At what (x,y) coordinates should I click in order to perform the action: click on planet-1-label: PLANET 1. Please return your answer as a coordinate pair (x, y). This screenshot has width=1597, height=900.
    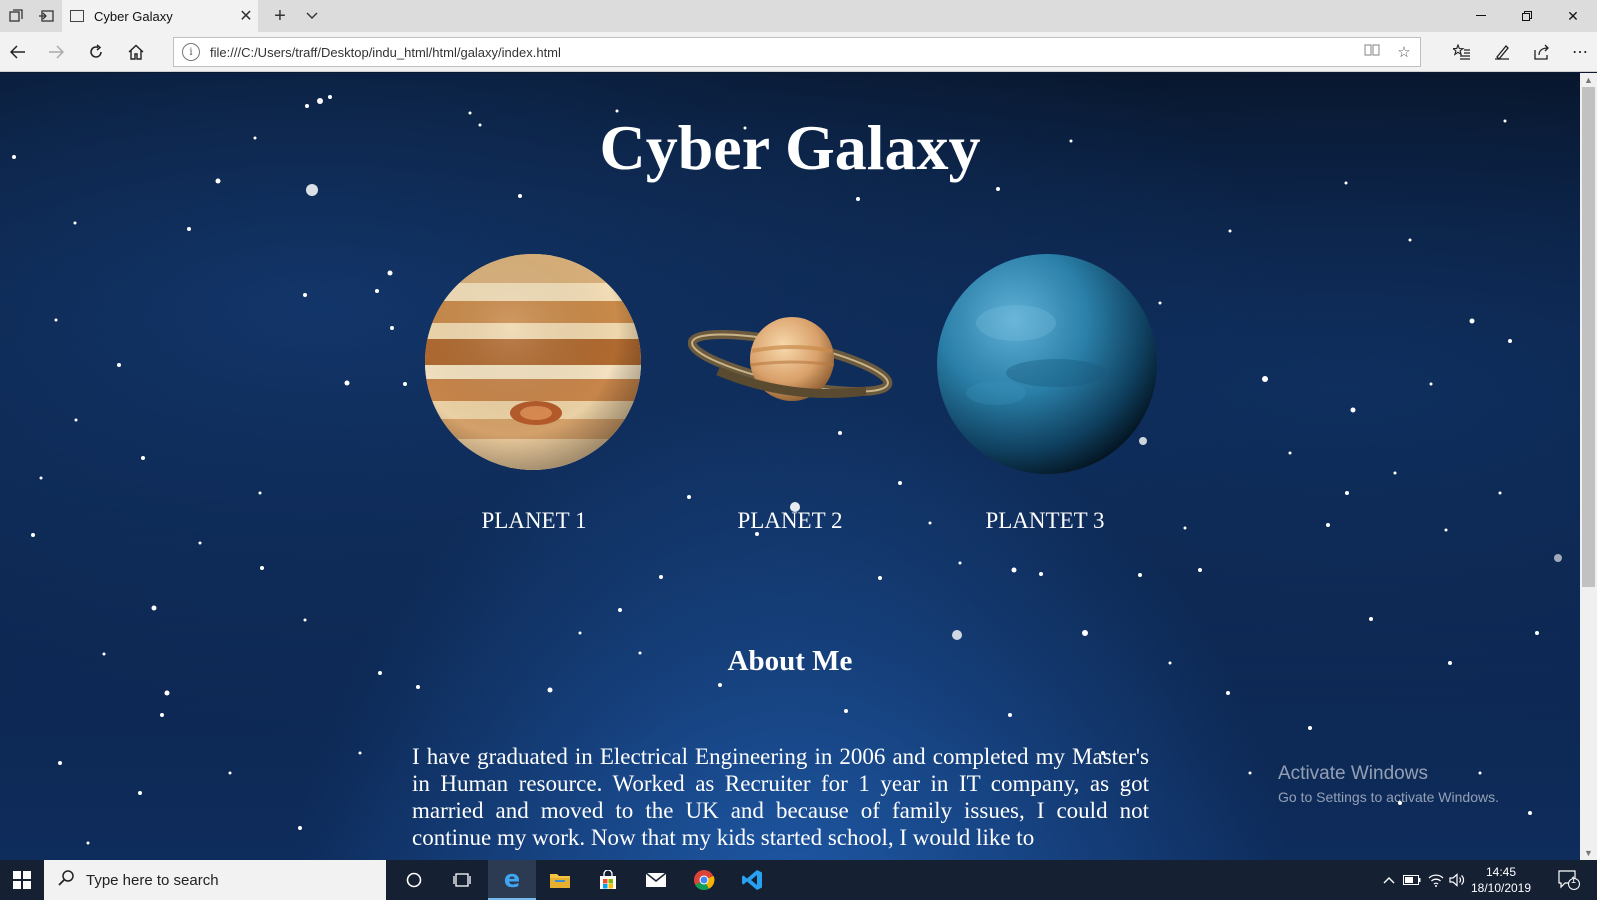
    Looking at the image, I should click on (534, 520).